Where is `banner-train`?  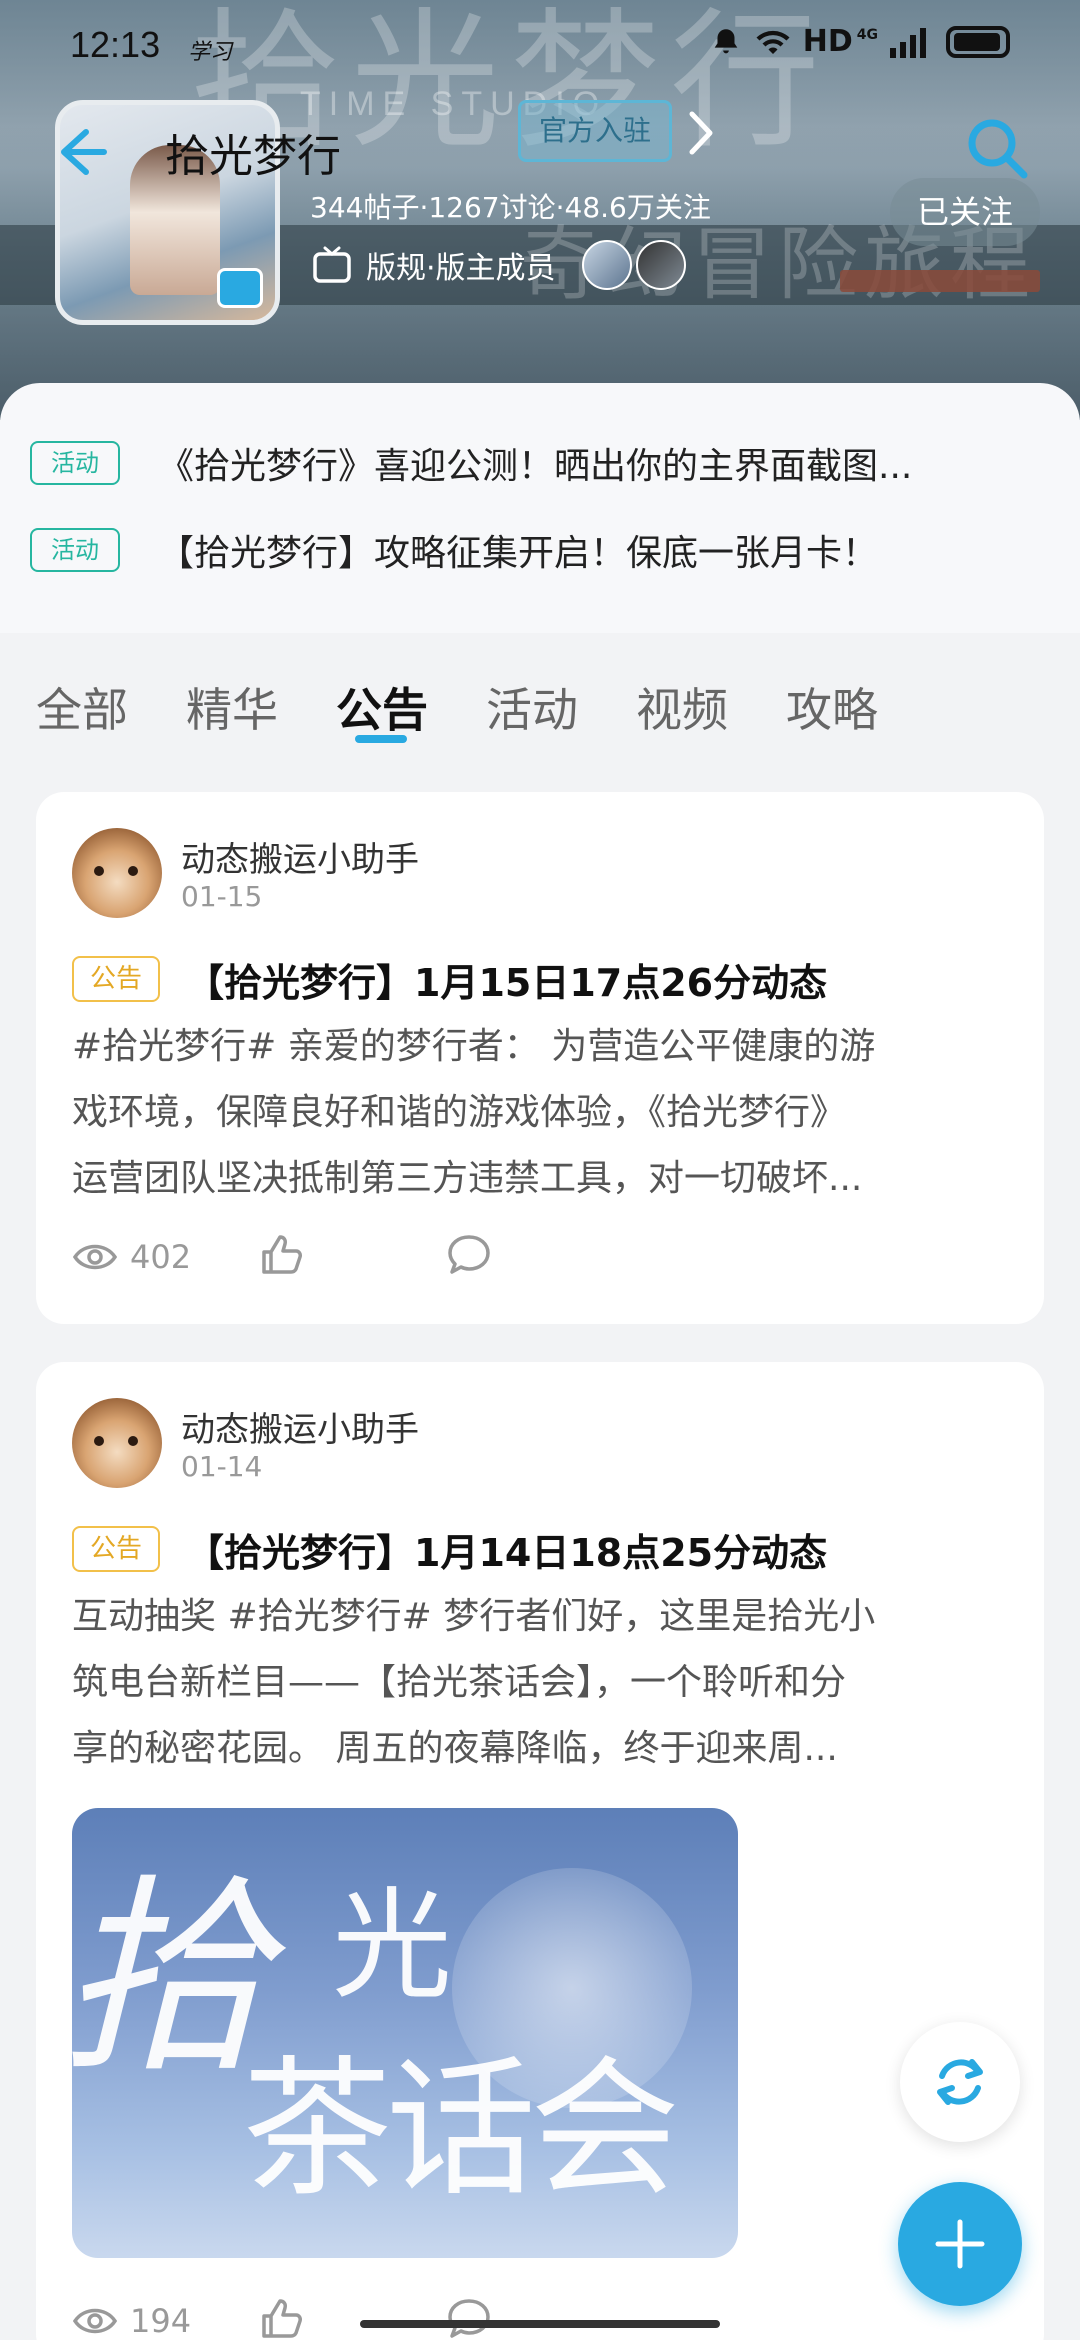 banner-train is located at coordinates (940, 281).